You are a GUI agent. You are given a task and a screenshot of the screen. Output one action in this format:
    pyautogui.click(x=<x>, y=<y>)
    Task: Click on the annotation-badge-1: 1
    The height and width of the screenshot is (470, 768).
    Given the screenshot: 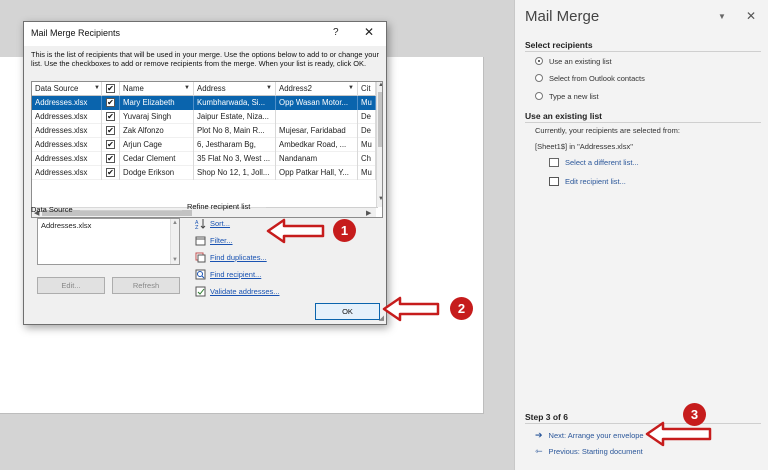 What is the action you would take?
    pyautogui.click(x=344, y=230)
    